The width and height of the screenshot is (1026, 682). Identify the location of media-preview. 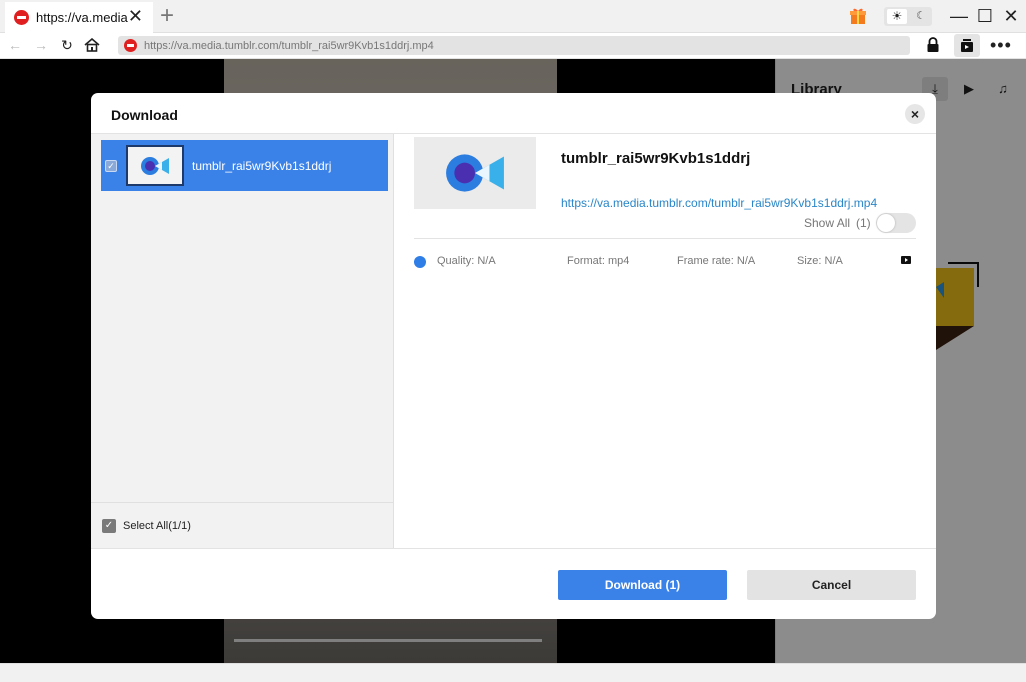
(475, 173).